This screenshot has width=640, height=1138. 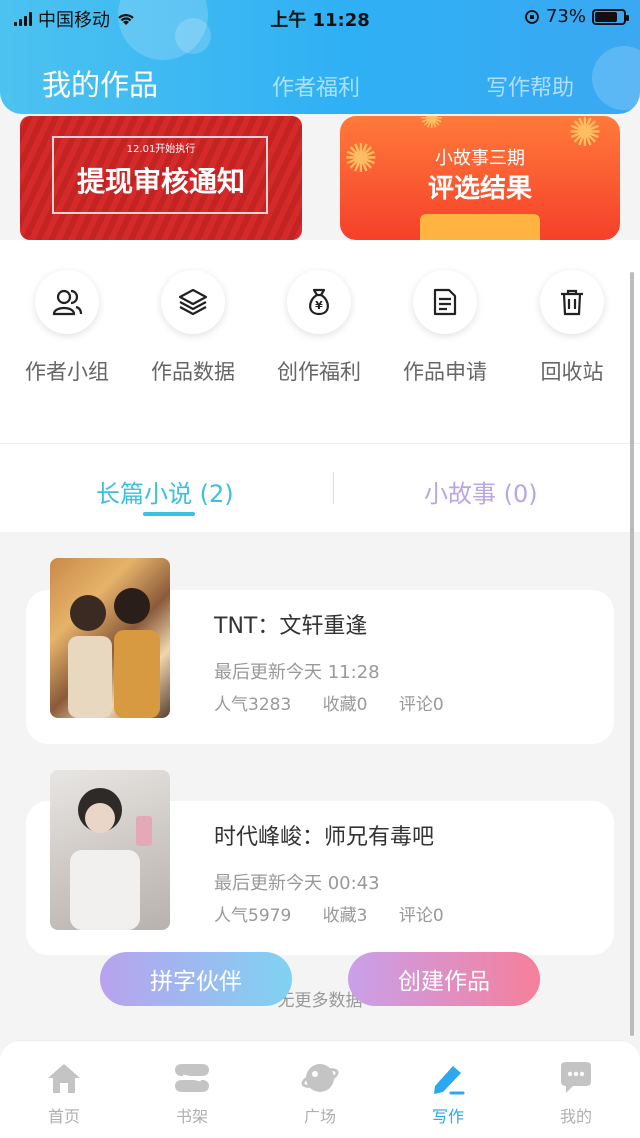 What do you see at coordinates (67, 372) in the screenshot?
I see `quick-label: 作者小组` at bounding box center [67, 372].